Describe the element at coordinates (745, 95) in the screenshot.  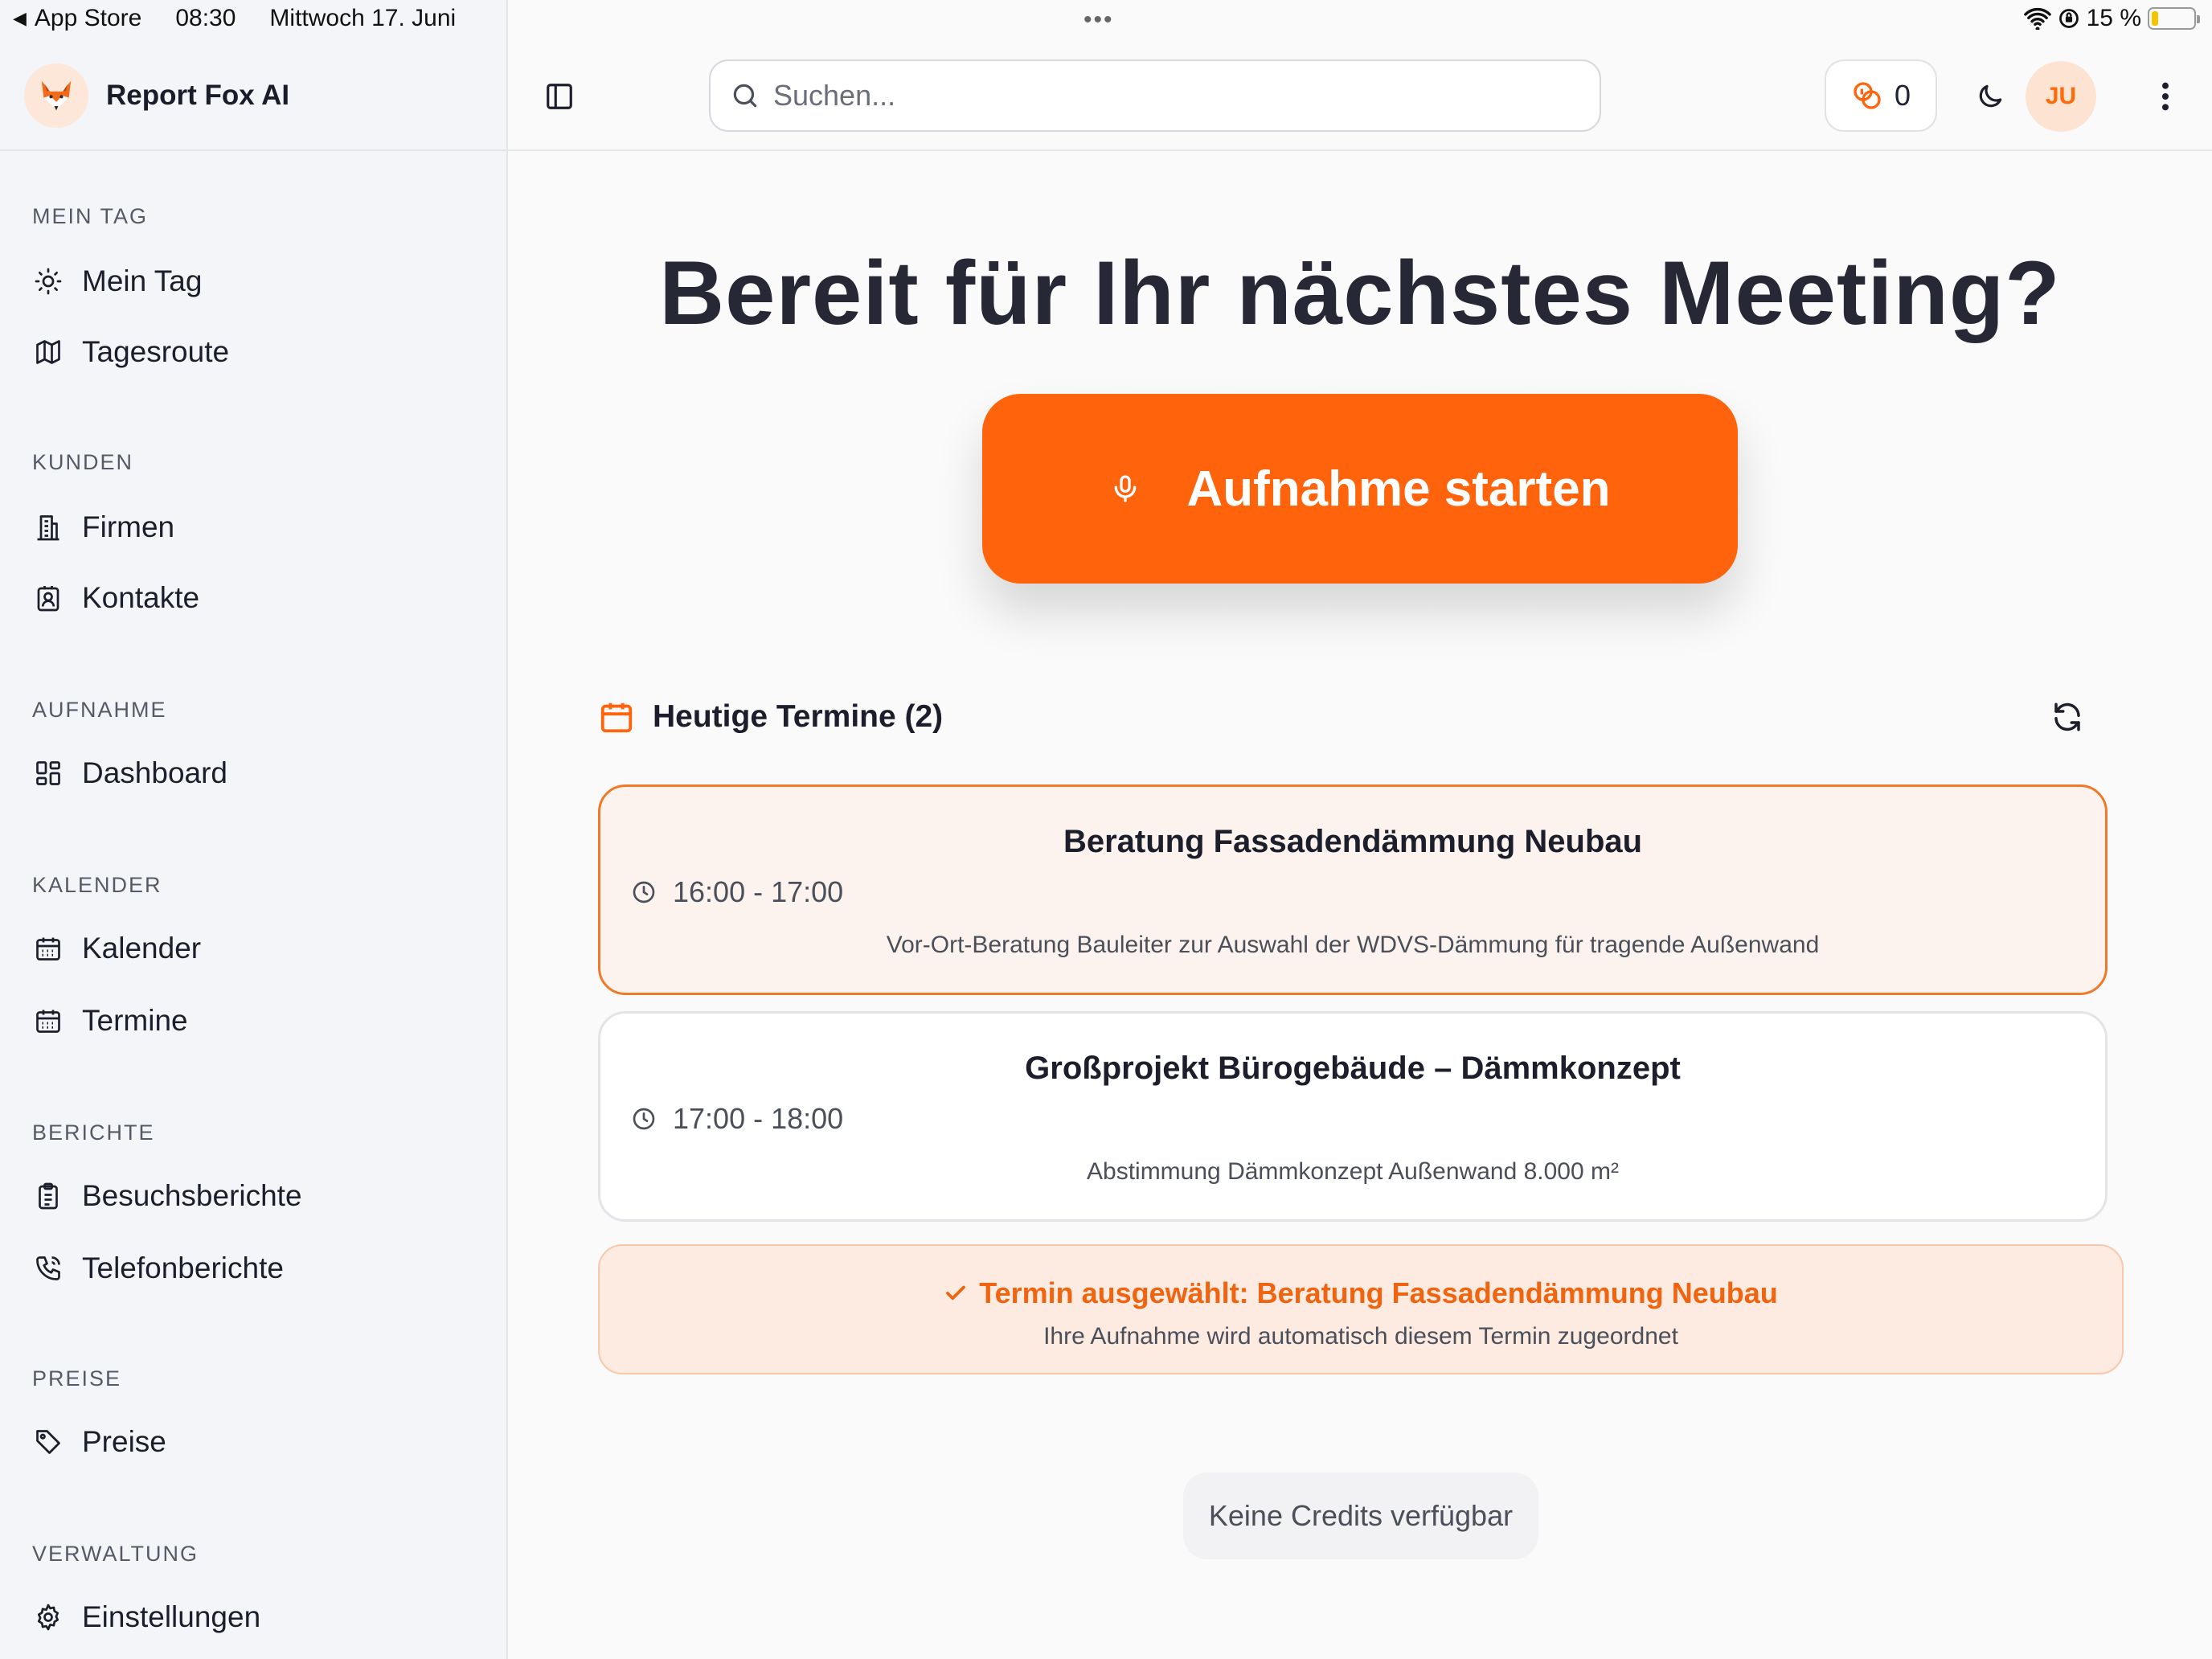
I see `search-icon` at that location.